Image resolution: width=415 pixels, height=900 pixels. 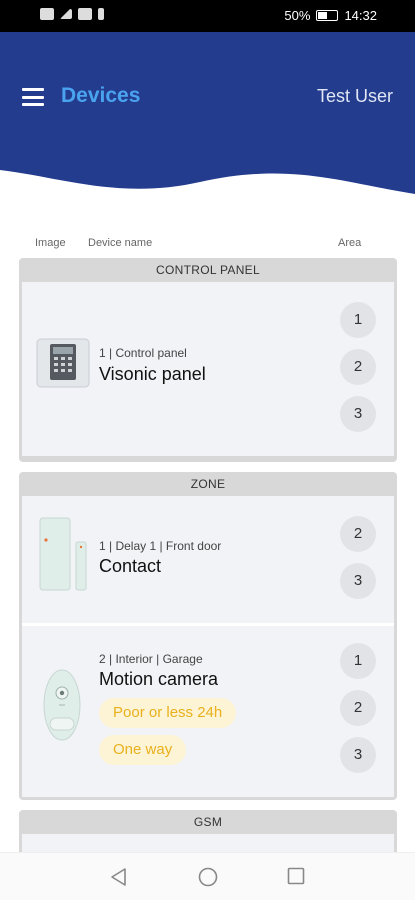 I want to click on battery-icon, so click(x=327, y=15).